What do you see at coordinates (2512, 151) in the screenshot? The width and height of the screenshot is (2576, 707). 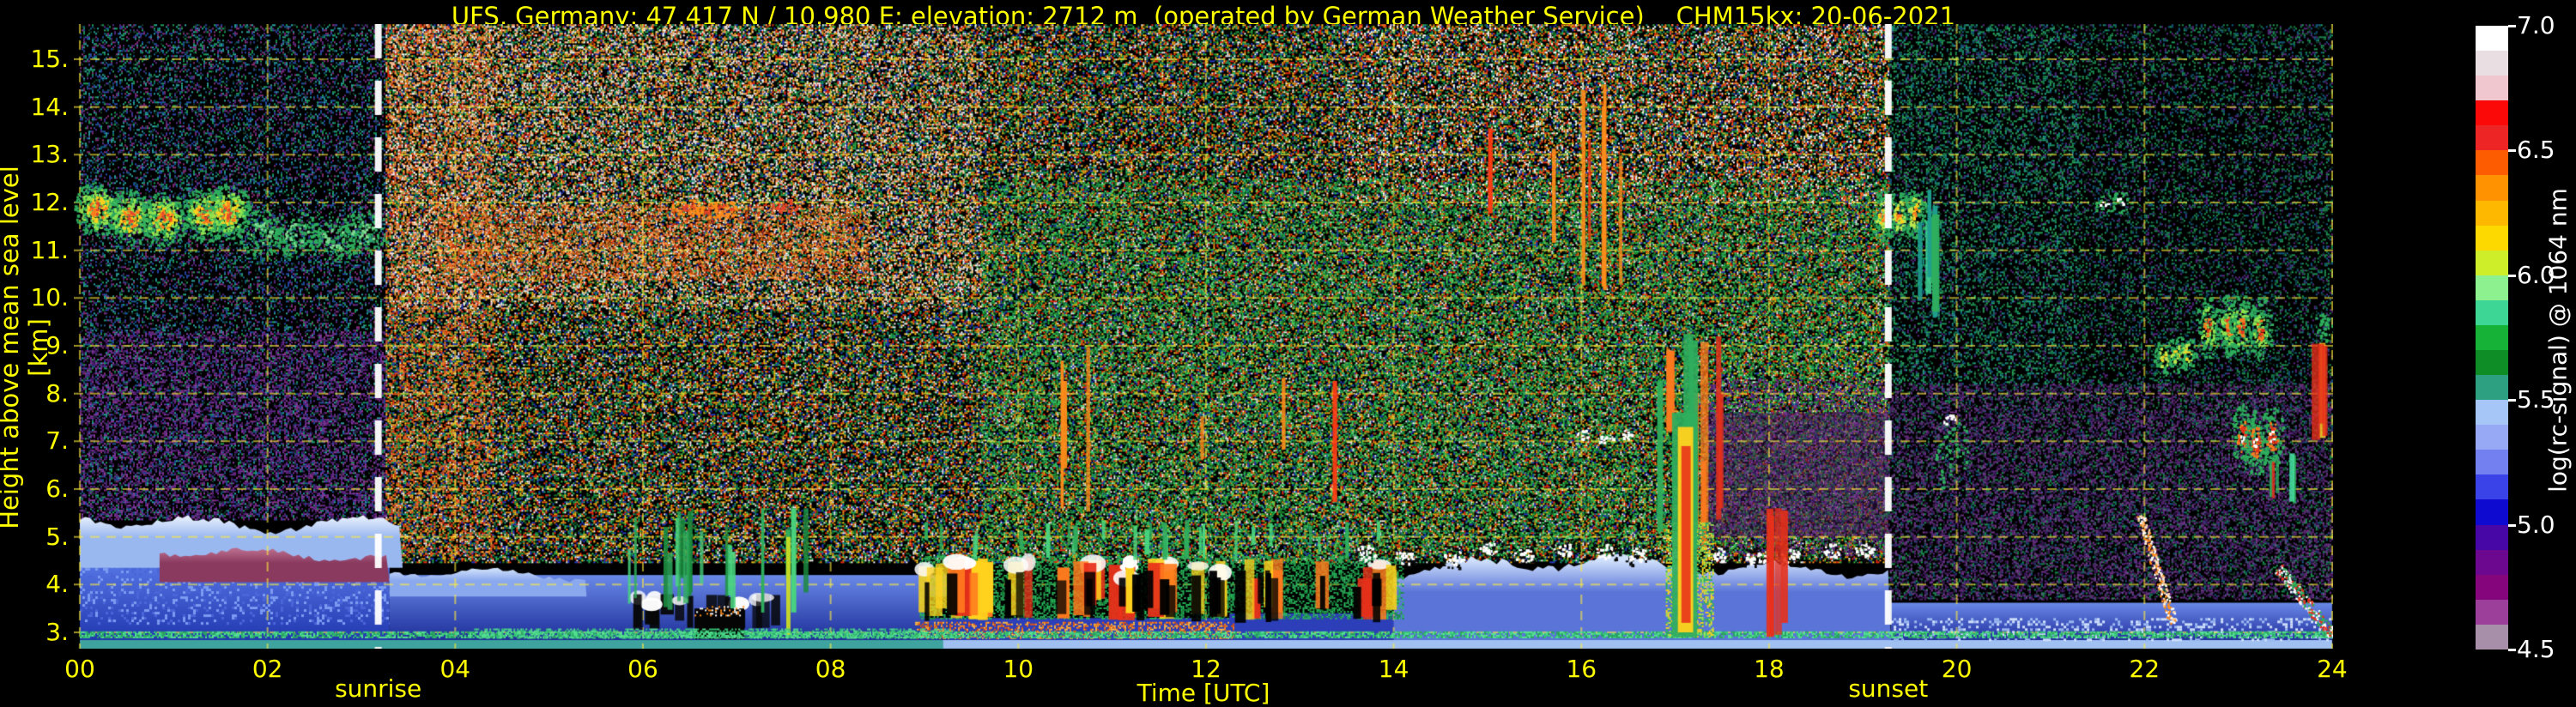 I see `colorbar-tickmark-6.5` at bounding box center [2512, 151].